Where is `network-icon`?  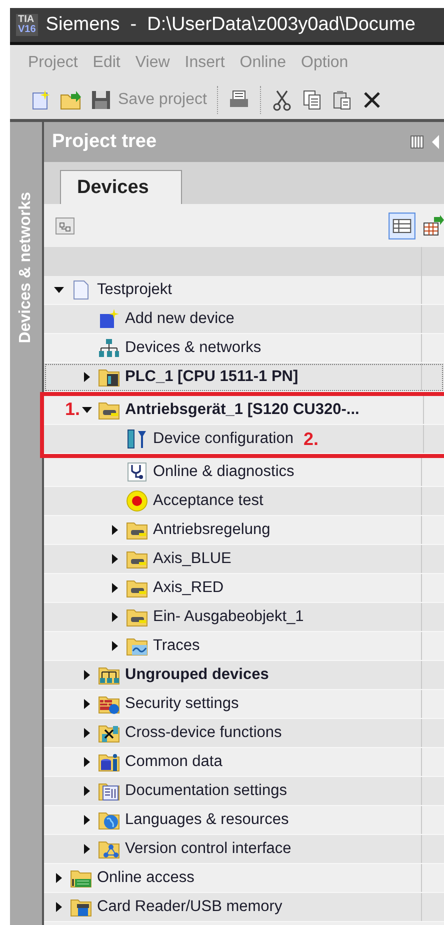 network-icon is located at coordinates (109, 348).